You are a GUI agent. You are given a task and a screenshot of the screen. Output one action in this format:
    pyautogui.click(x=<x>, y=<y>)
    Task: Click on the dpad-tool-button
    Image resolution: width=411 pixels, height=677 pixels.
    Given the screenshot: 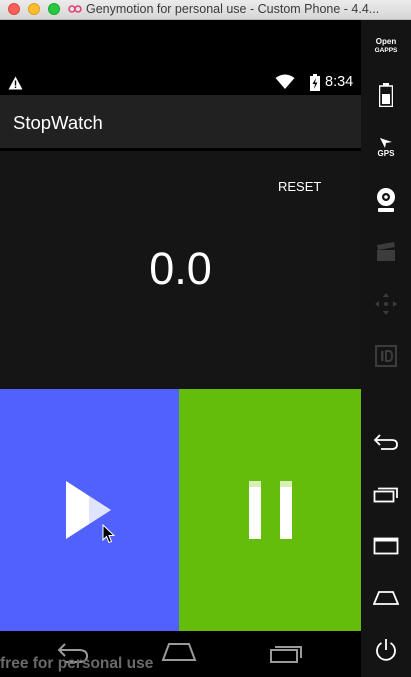 What is the action you would take?
    pyautogui.click(x=386, y=304)
    